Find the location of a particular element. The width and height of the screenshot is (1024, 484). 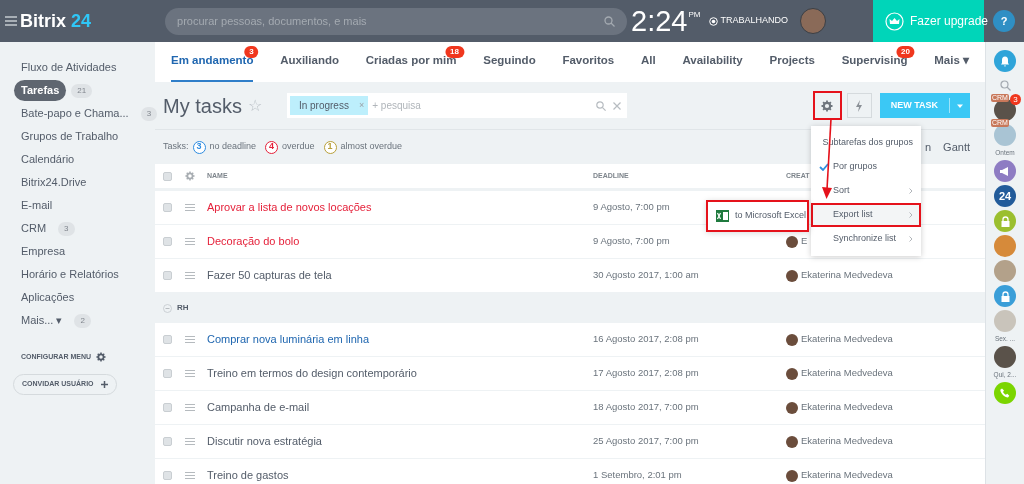

spreadsheet-icon is located at coordinates (722, 216).